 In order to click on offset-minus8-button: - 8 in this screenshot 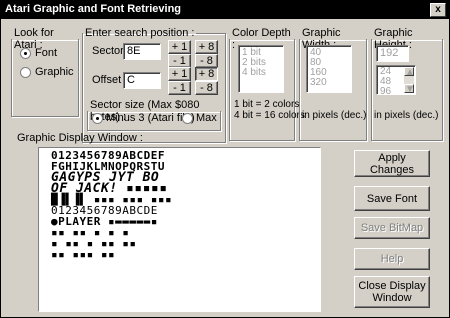, I will do `click(206, 88)`.